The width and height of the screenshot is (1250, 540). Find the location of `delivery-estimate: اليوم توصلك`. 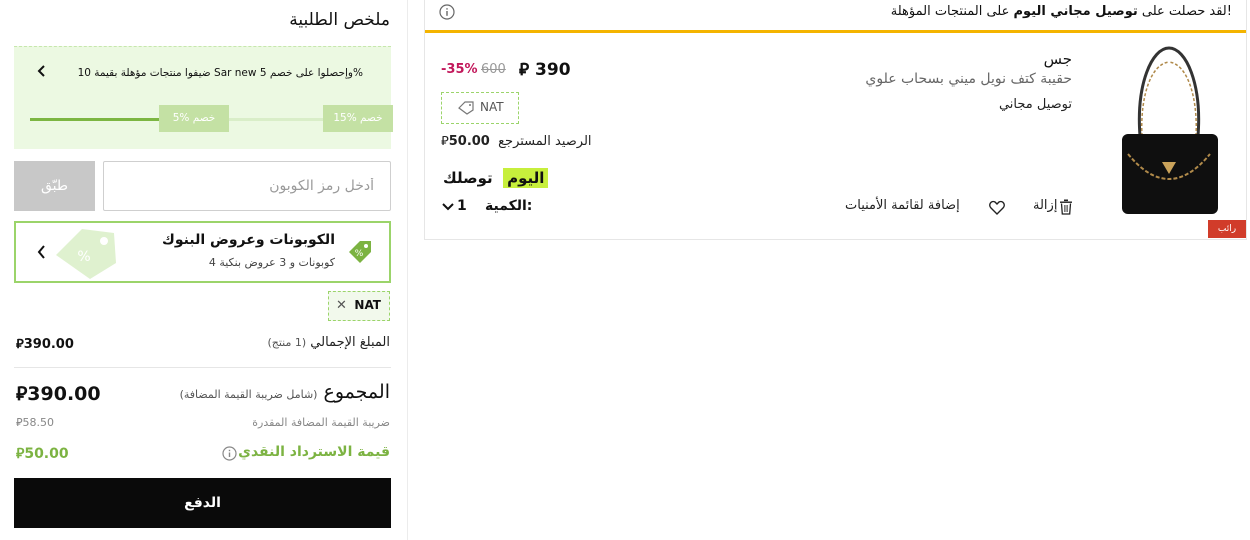

delivery-estimate: اليوم توصلك is located at coordinates (496, 178).